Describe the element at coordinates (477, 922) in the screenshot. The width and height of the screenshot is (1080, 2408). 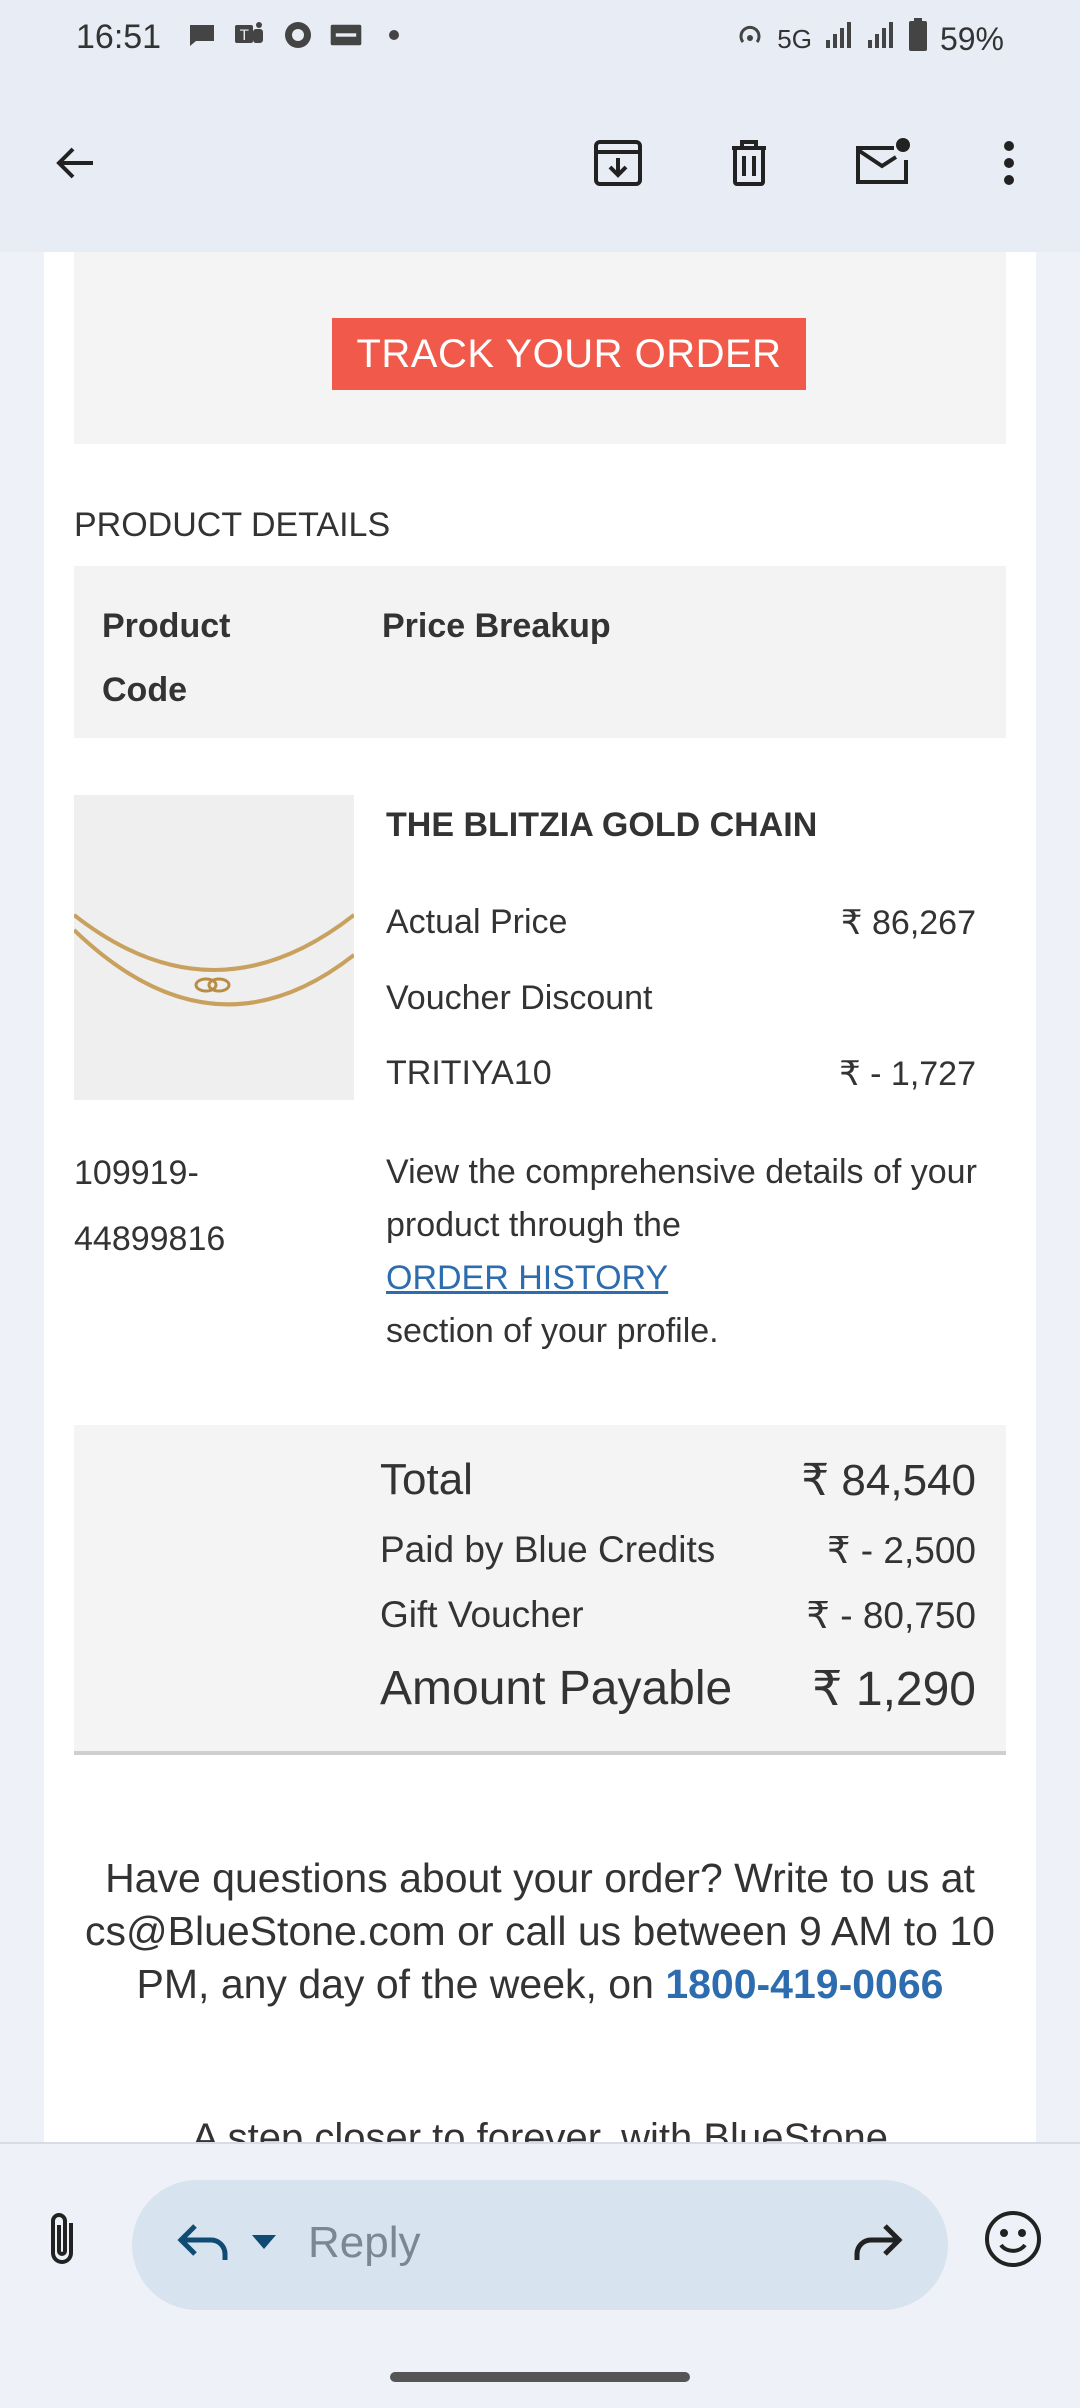
I see `actual-price-label: Actual Price` at that location.